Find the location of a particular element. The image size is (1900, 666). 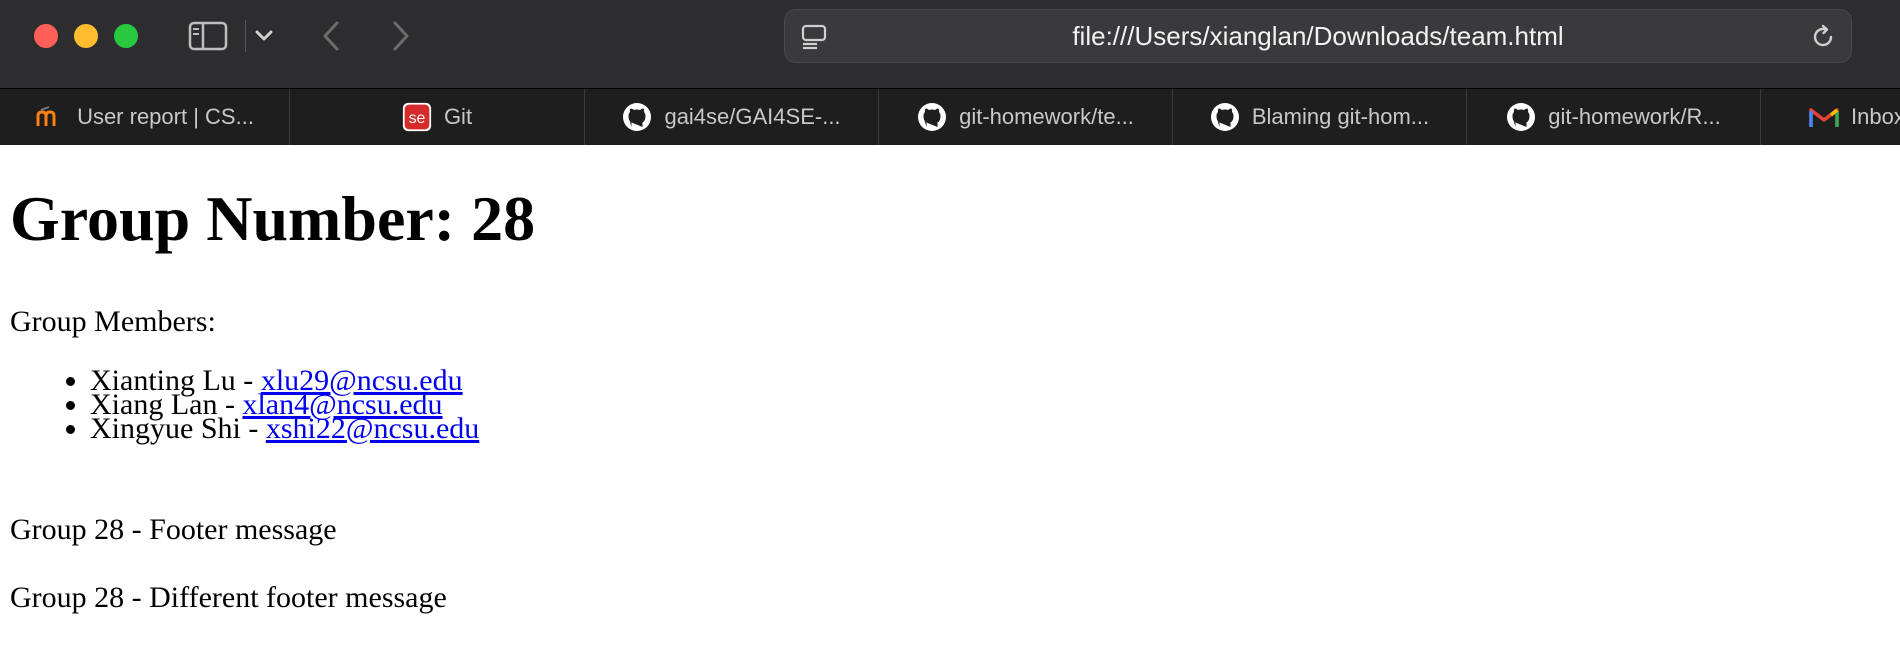

toolbar-divider is located at coordinates (245, 36).